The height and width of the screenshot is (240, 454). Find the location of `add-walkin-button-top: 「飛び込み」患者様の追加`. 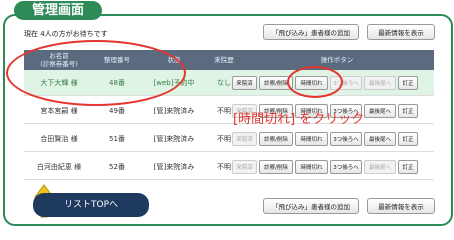

add-walkin-button-top: 「飛び込み」患者様の追加 is located at coordinates (311, 32).